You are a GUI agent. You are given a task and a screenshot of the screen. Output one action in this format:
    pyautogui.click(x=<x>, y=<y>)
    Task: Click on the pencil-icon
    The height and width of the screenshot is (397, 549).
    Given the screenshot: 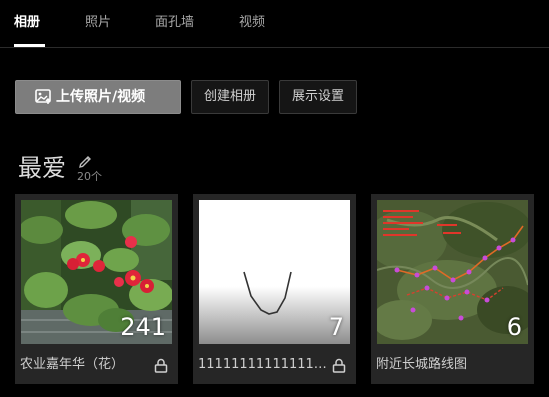 What is the action you would take?
    pyautogui.click(x=85, y=162)
    